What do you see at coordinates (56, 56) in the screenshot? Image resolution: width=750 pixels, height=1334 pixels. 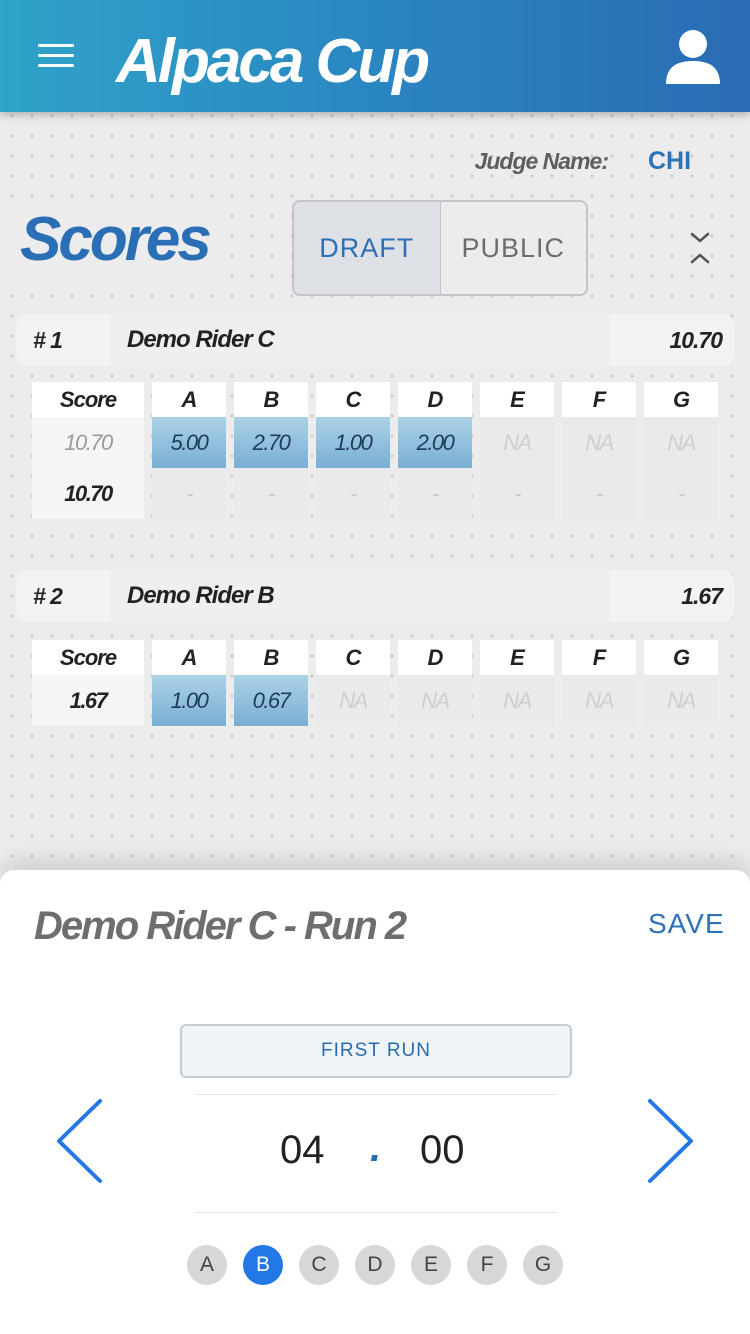 I see `hamburger-menu-icon` at bounding box center [56, 56].